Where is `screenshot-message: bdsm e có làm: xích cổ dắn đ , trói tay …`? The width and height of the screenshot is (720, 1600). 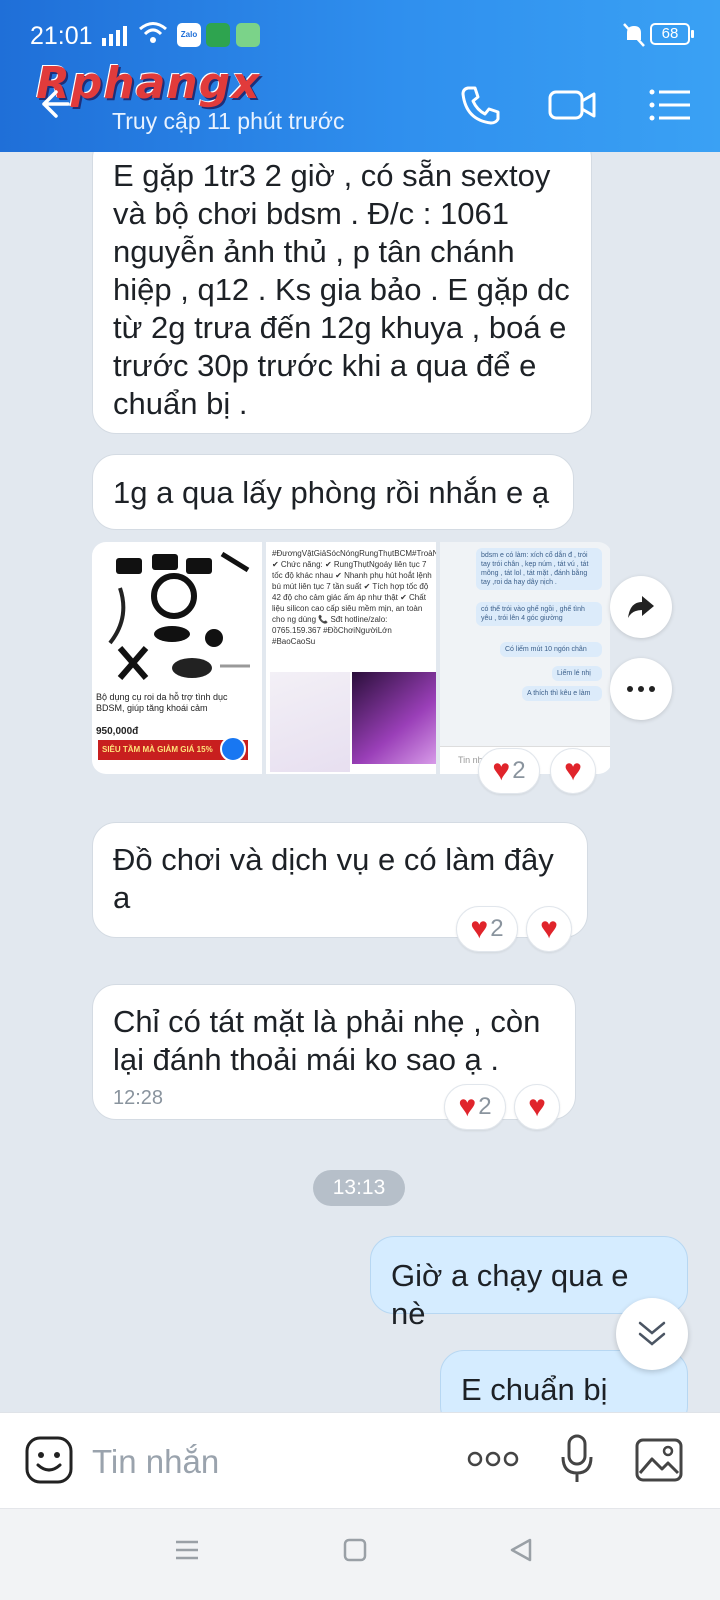 screenshot-message: bdsm e có làm: xích cổ dắn đ , trói tay … is located at coordinates (539, 569).